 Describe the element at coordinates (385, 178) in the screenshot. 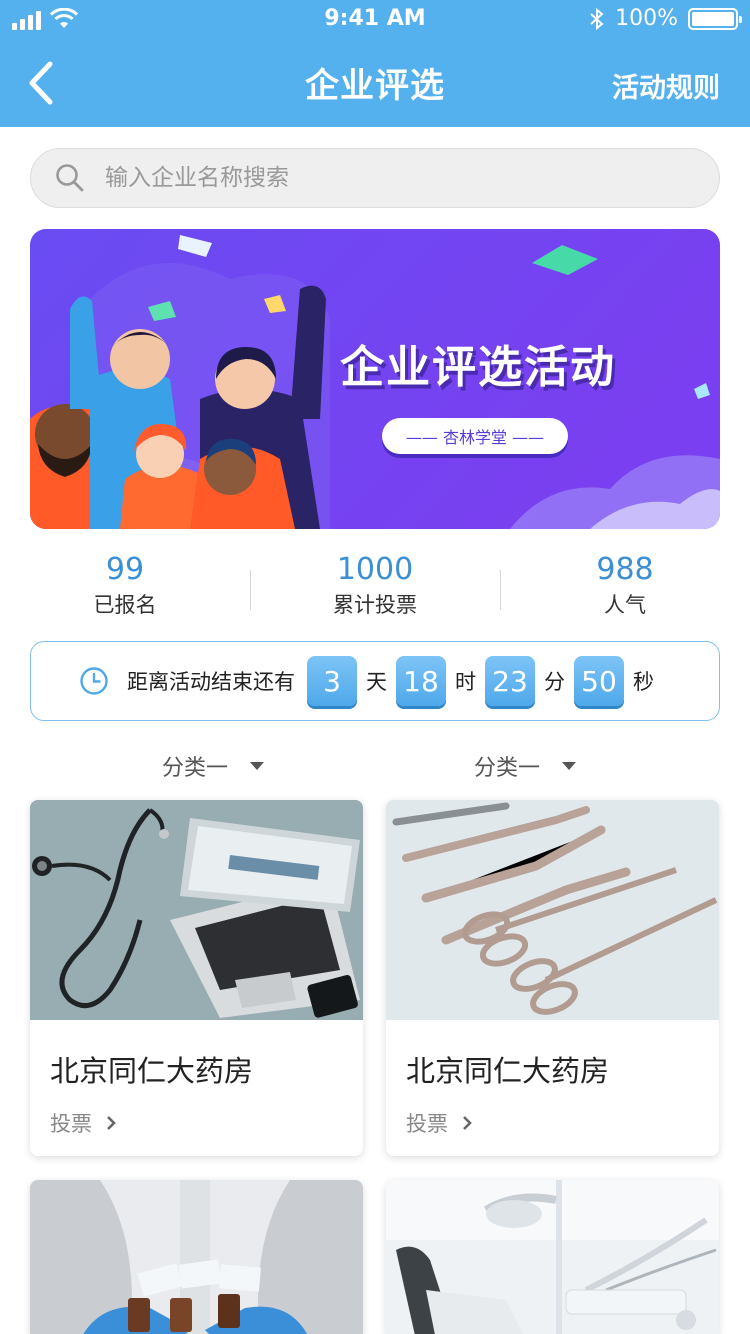

I see `search-input` at that location.